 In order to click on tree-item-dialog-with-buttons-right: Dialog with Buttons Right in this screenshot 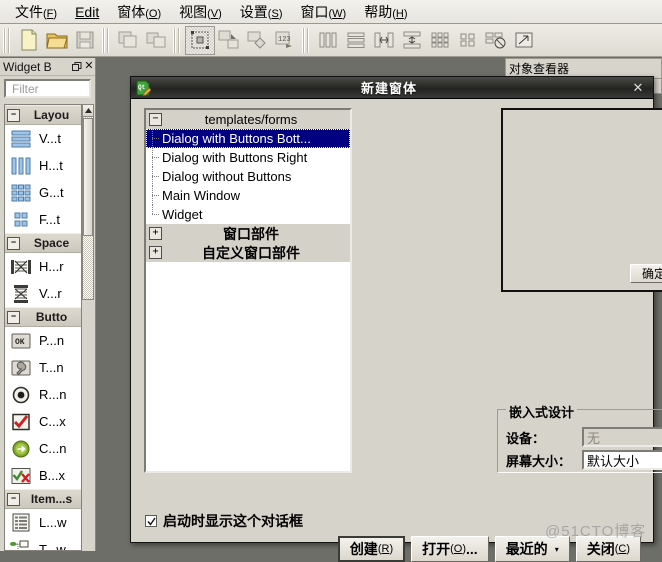, I will do `click(248, 157)`.